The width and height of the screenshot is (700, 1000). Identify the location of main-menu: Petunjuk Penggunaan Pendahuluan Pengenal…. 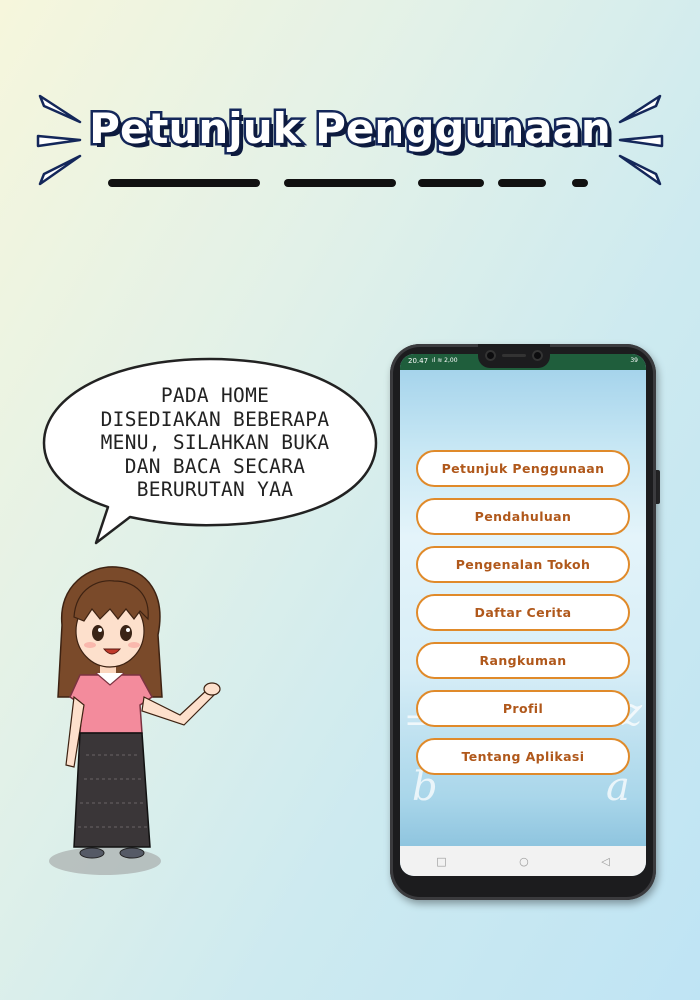
(523, 618).